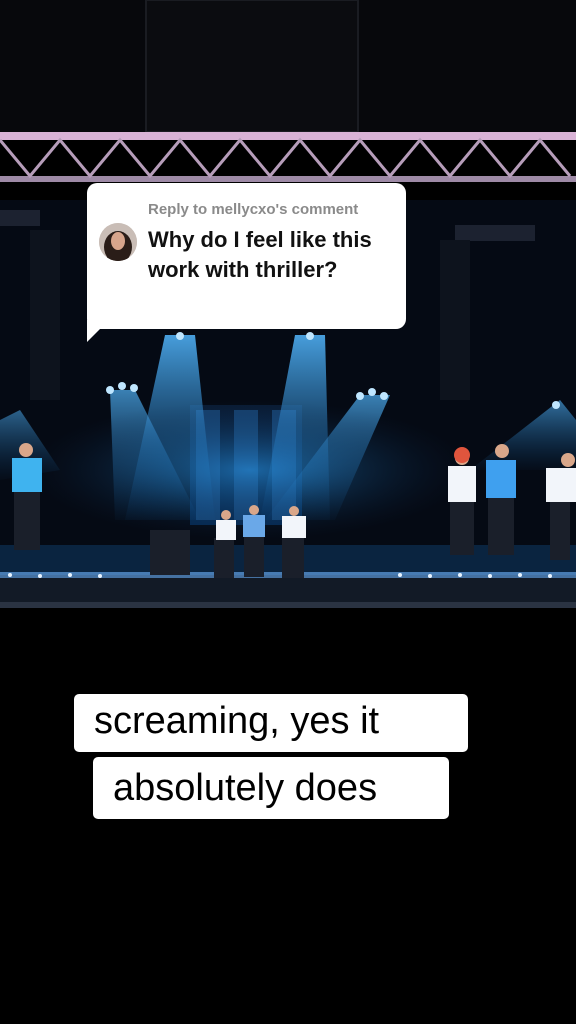 This screenshot has height=1024, width=576. Describe the element at coordinates (271, 723) in the screenshot. I see `caption-line-1: screaming, yes it` at that location.